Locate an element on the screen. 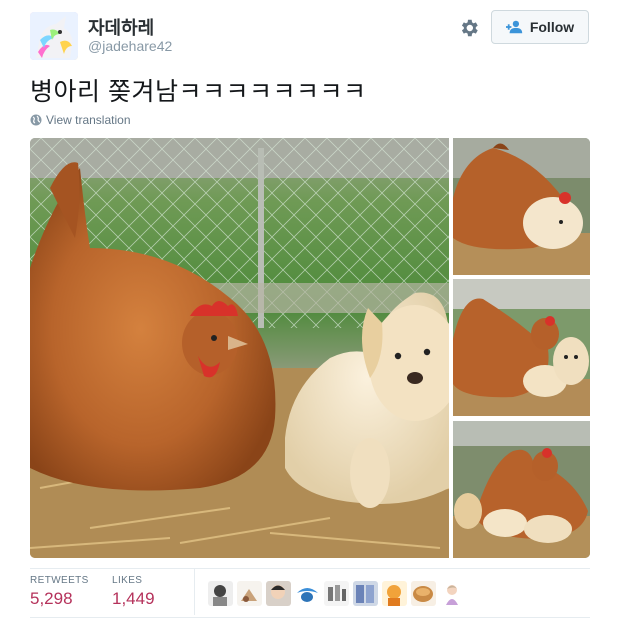 This screenshot has width=621, height=626. tweet-stats: RETWEETS 5,298 LIKES 1,449 is located at coordinates (310, 592).